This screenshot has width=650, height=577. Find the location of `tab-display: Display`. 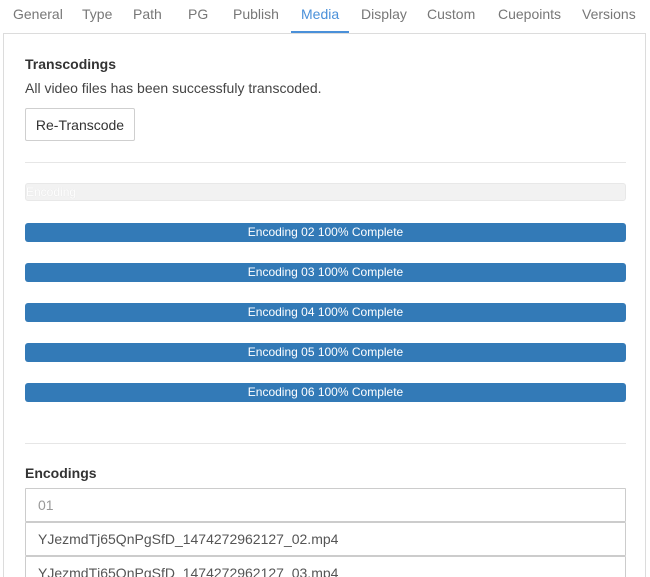

tab-display: Display is located at coordinates (384, 17).